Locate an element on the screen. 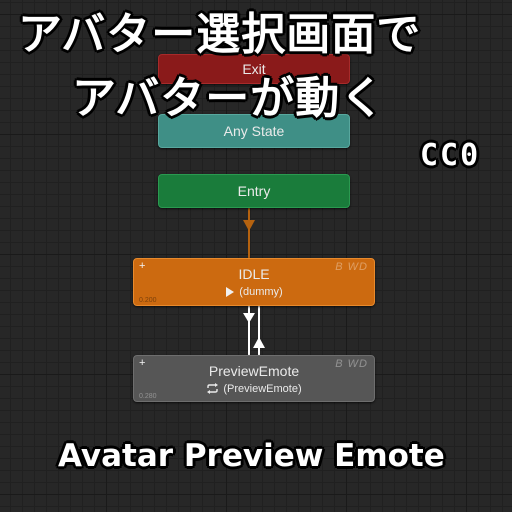  state-idle-label: IDLE is located at coordinates (254, 274).